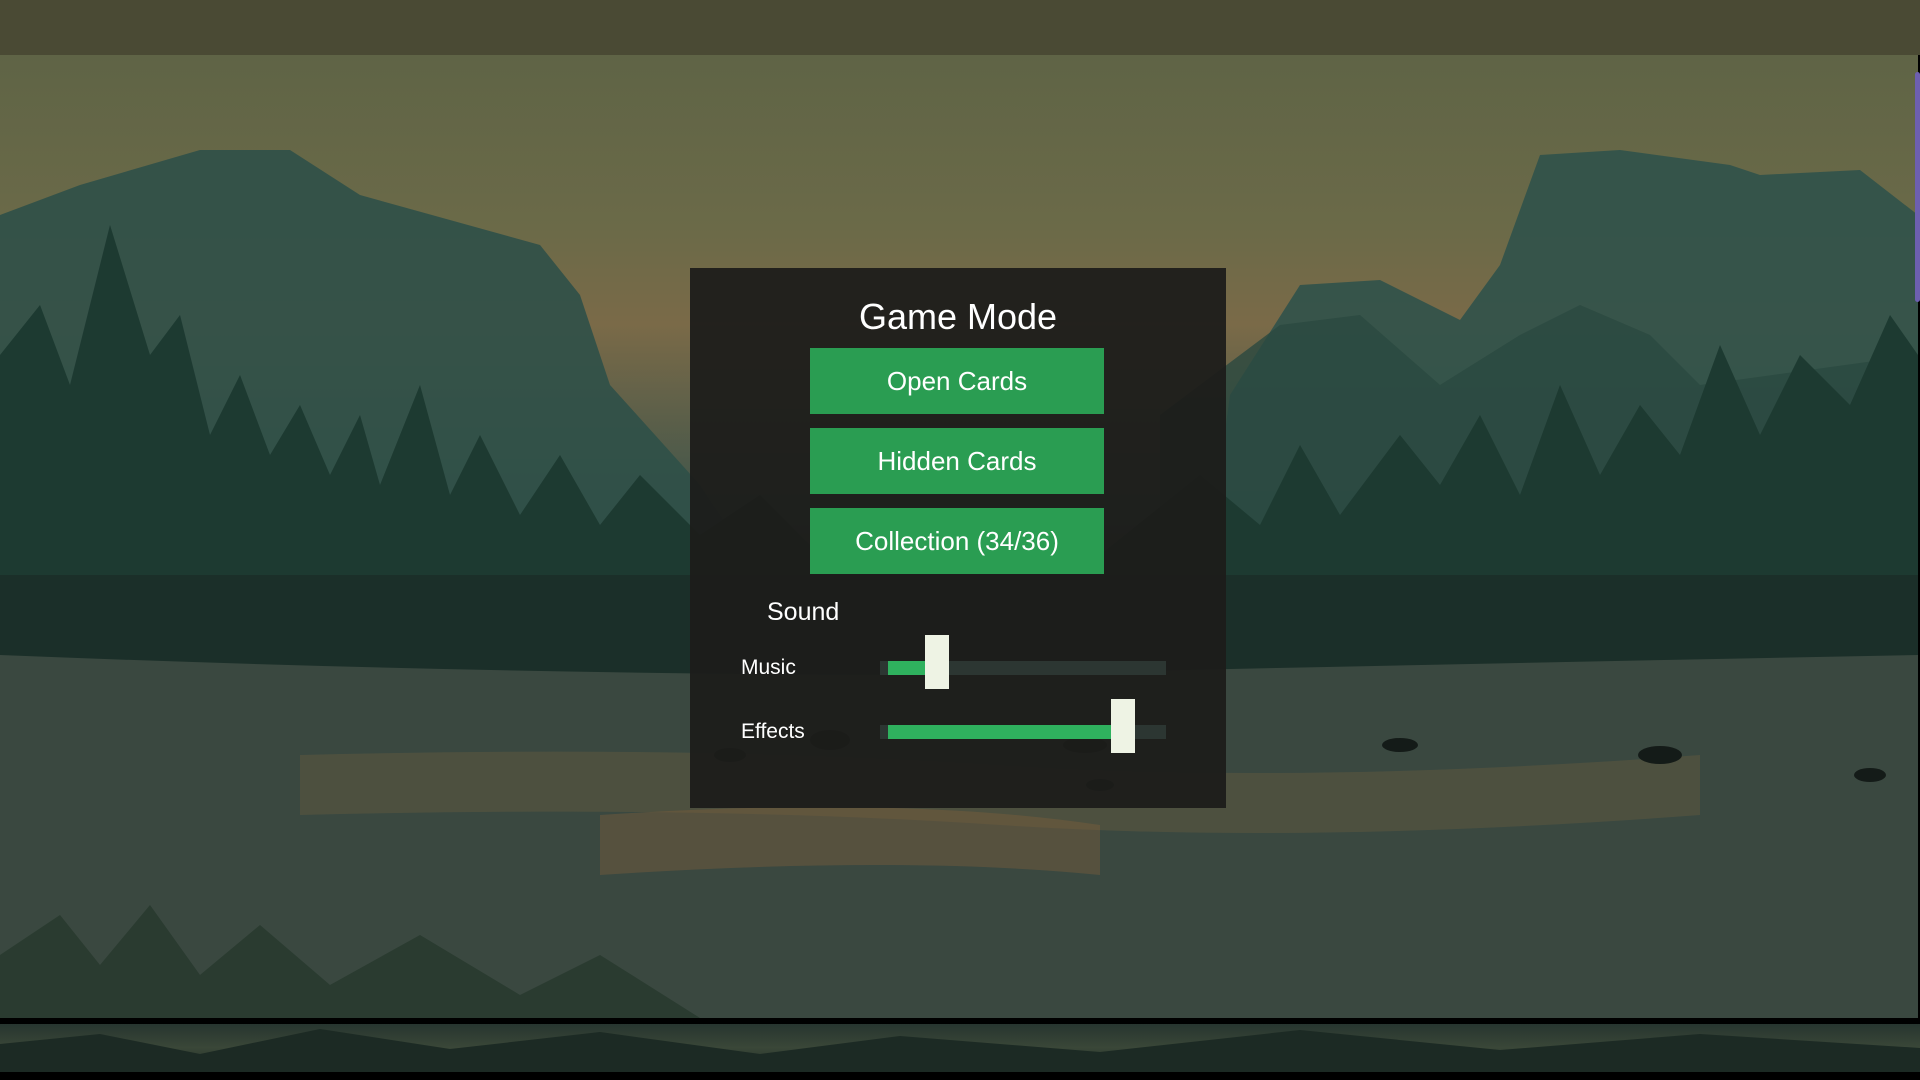  Describe the element at coordinates (1005, 732) in the screenshot. I see `effects-slider-fill` at that location.